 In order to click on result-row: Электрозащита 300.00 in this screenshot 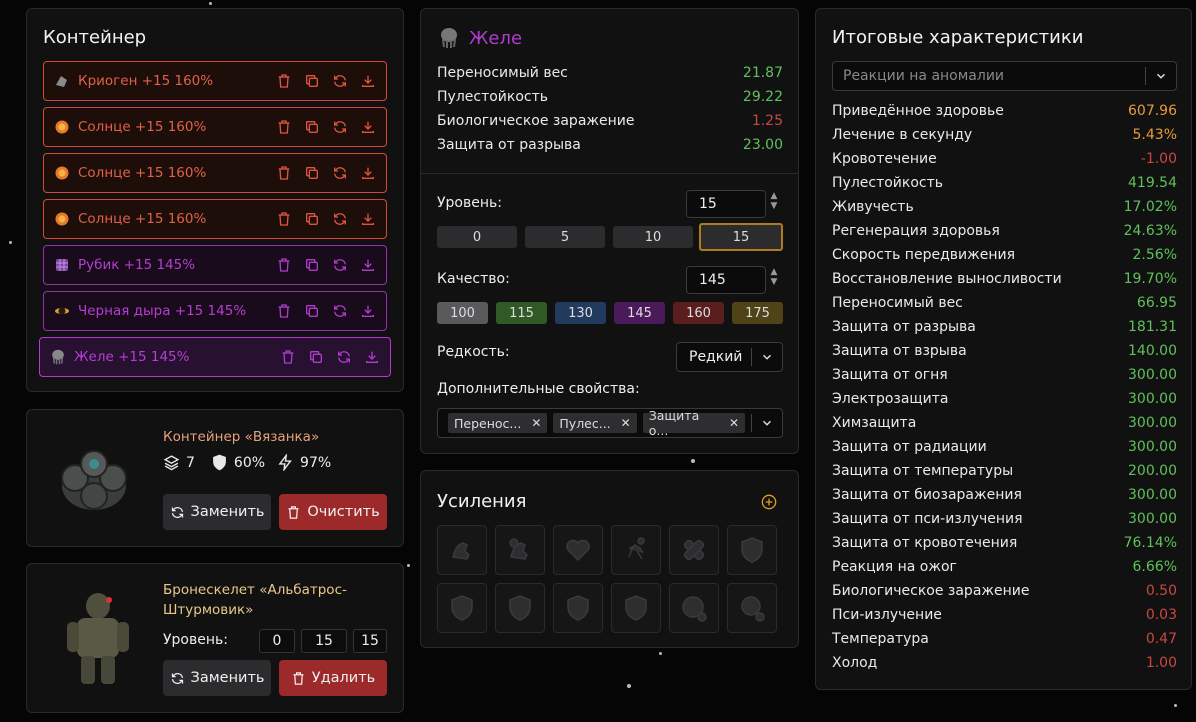, I will do `click(1004, 399)`.